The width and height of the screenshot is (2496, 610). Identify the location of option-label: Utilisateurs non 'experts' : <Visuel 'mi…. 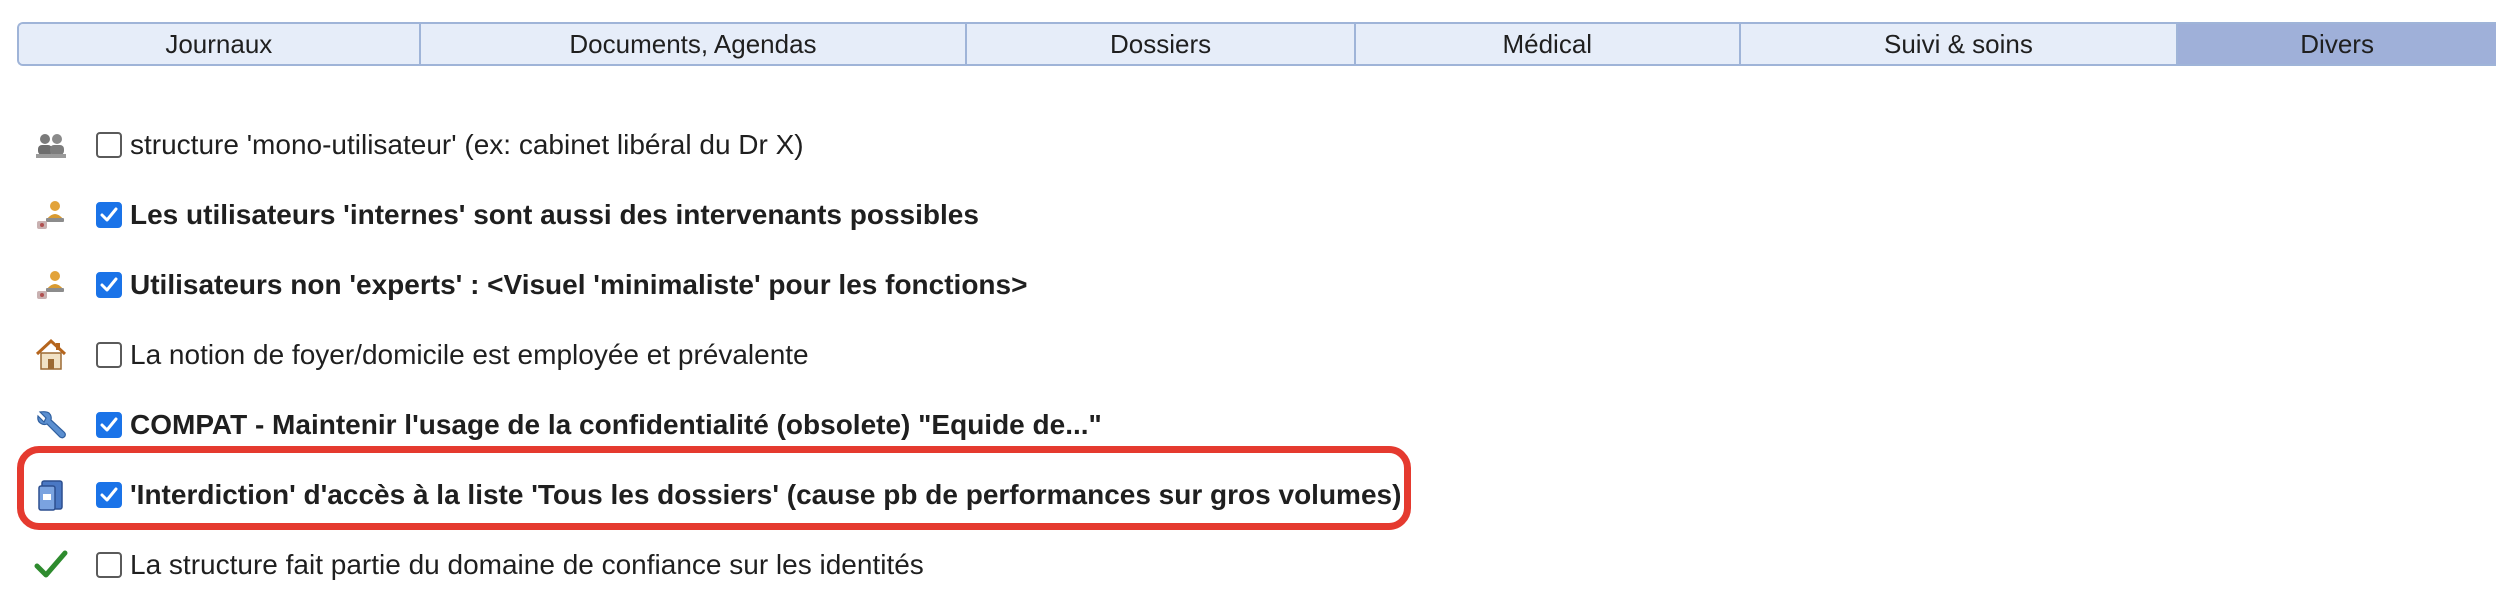
(579, 284).